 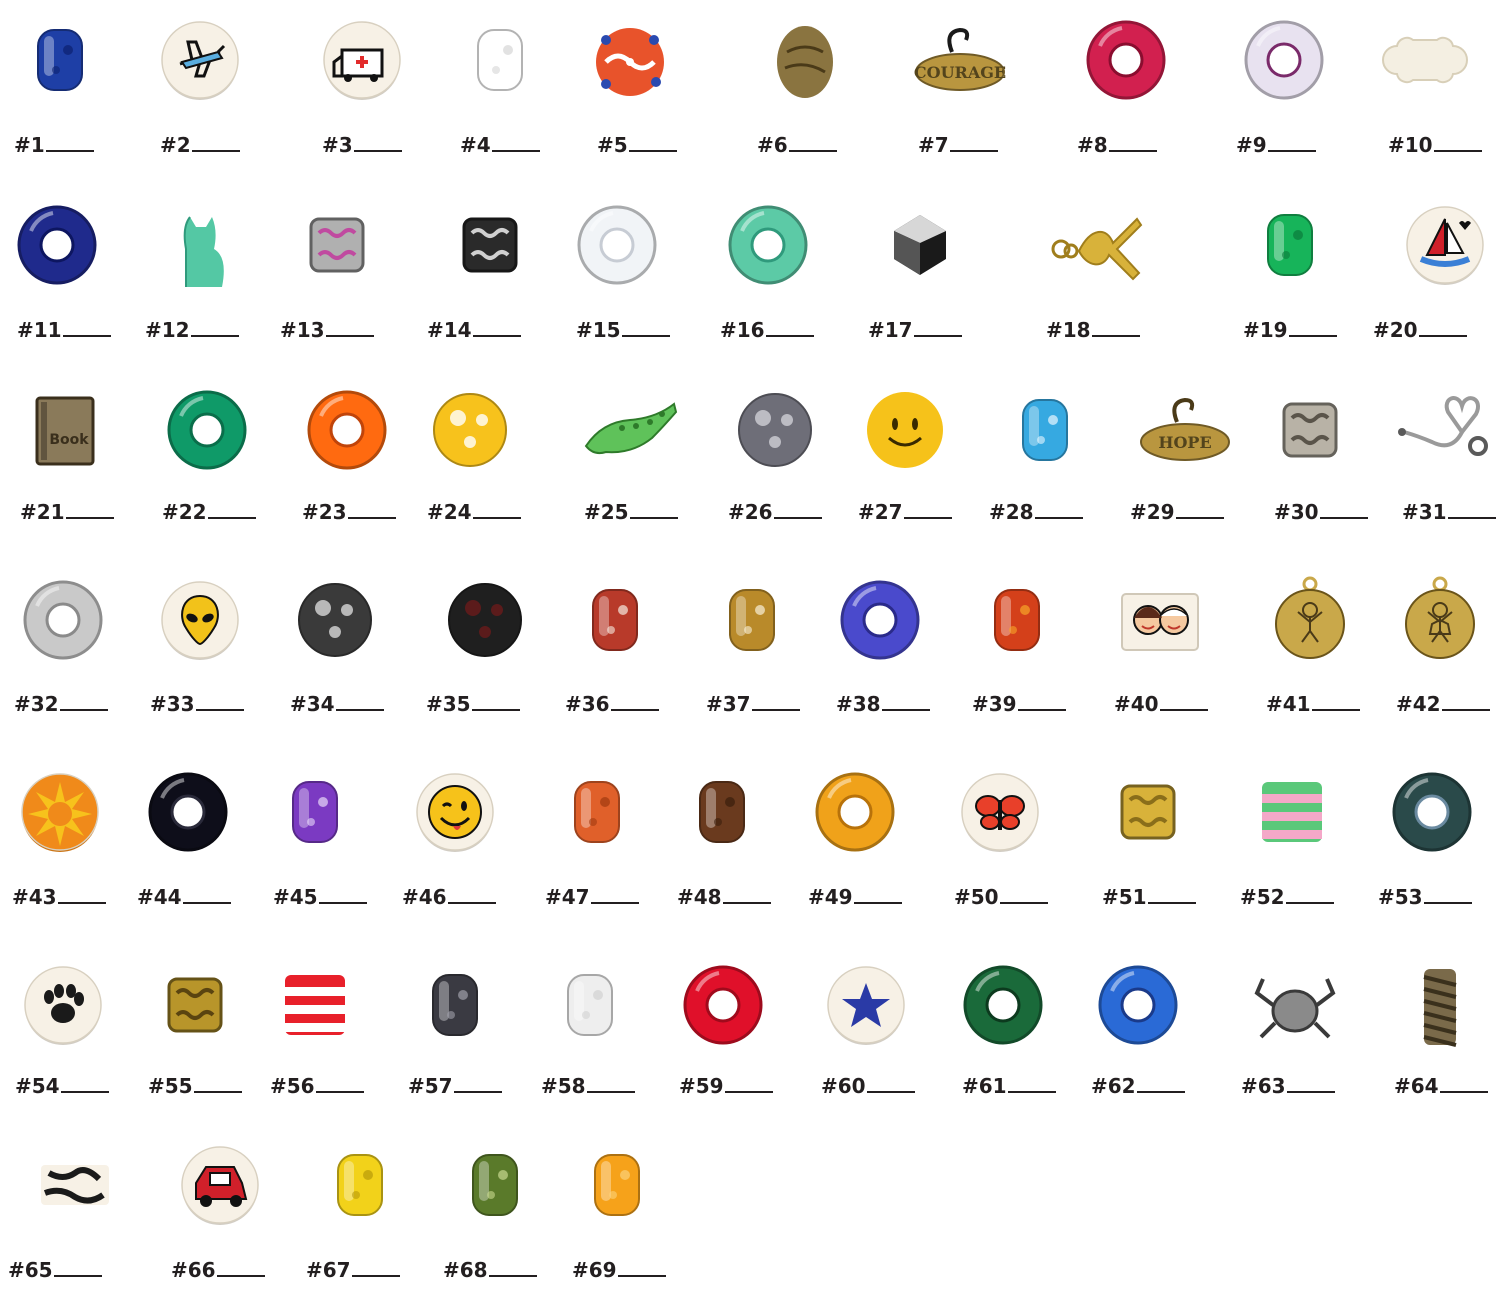 What do you see at coordinates (880, 512) in the screenshot?
I see `bead-number: #27` at bounding box center [880, 512].